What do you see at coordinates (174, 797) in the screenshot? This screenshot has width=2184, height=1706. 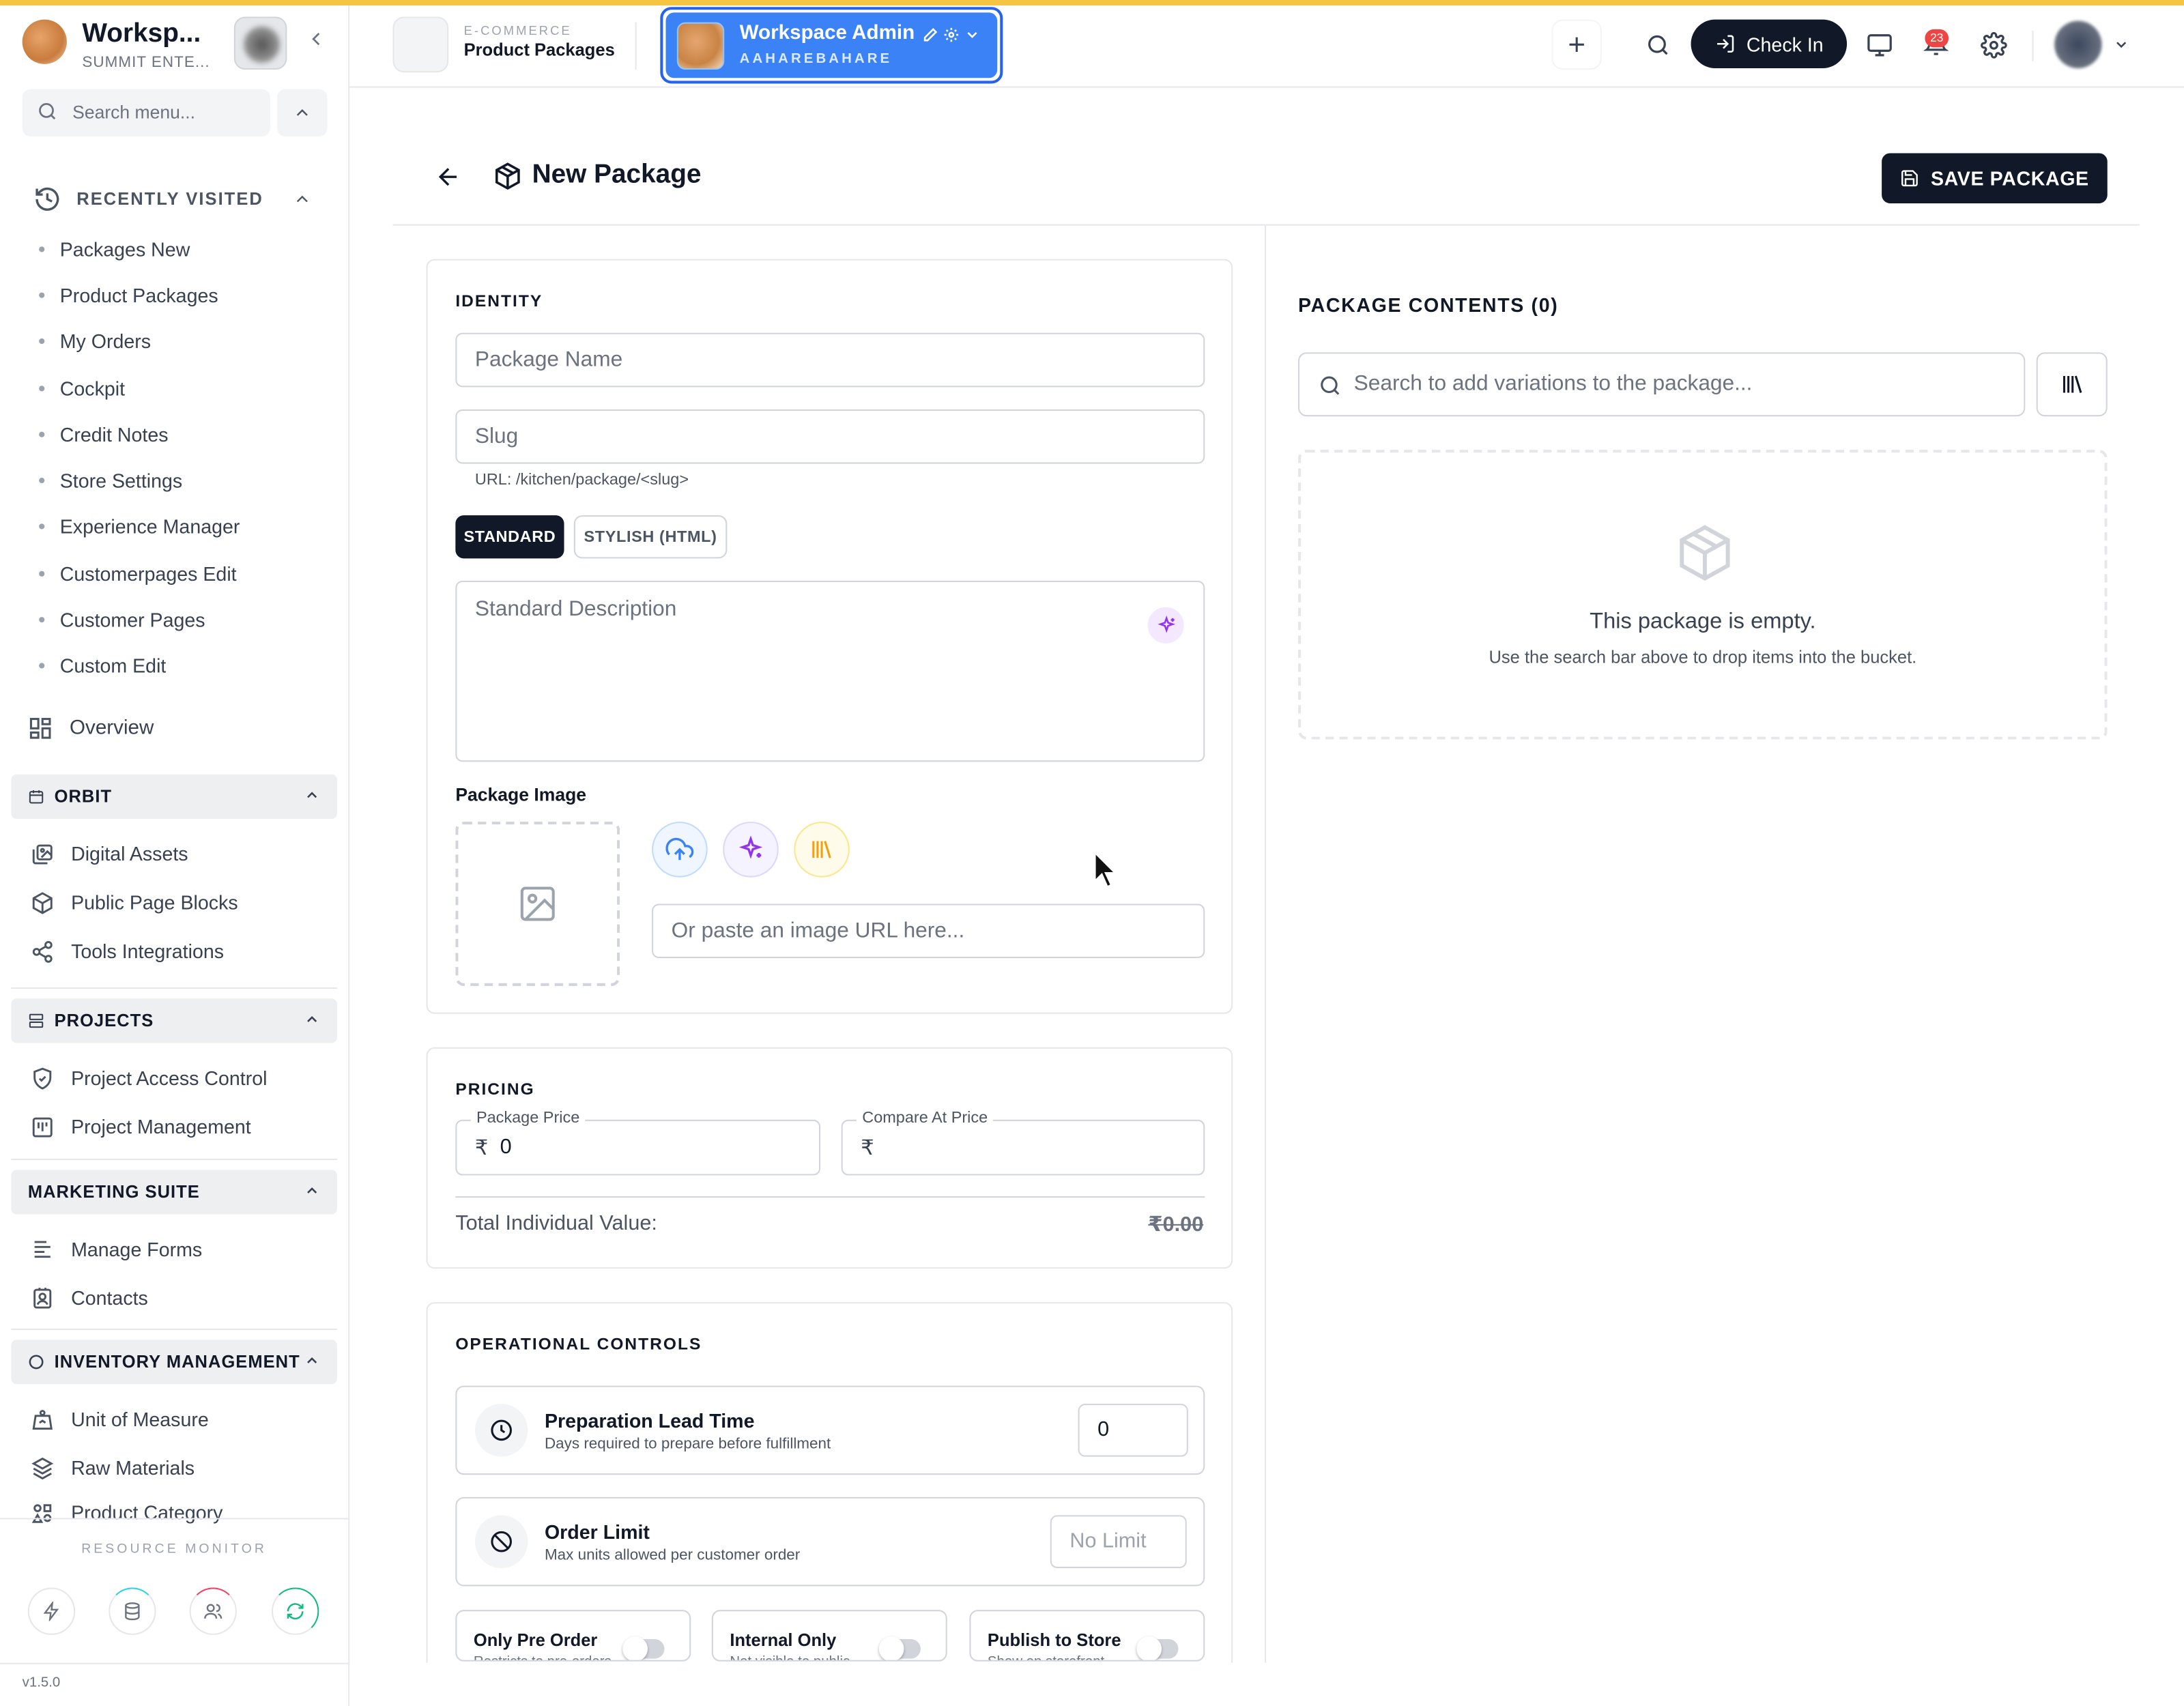 I see `section-orbit: ORBIT` at bounding box center [174, 797].